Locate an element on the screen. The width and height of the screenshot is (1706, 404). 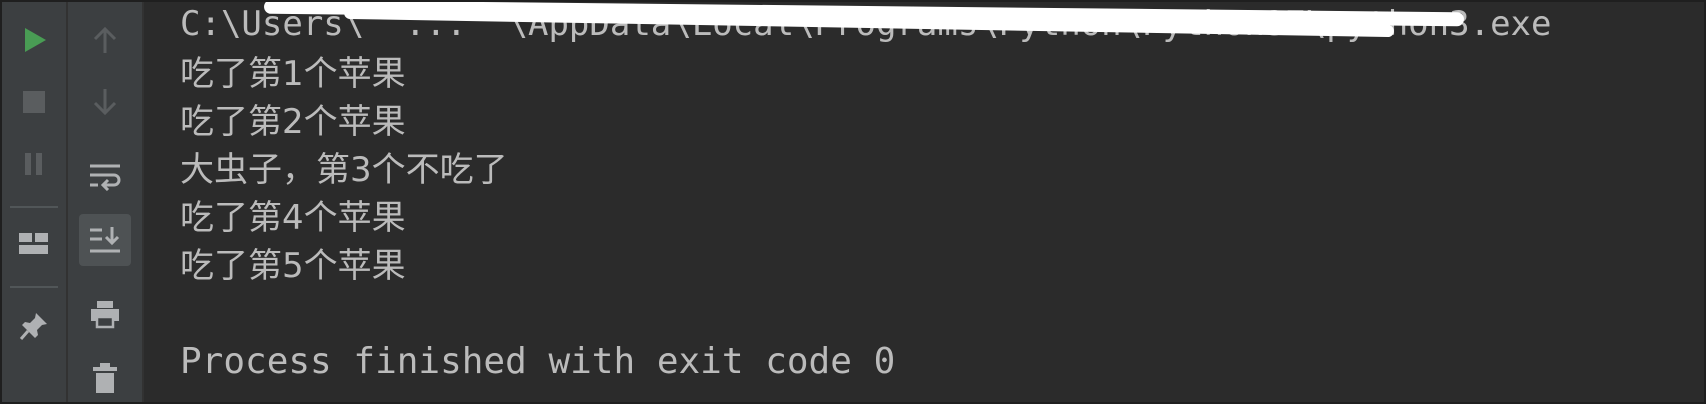
arrow-down-icon is located at coordinates (105, 102).